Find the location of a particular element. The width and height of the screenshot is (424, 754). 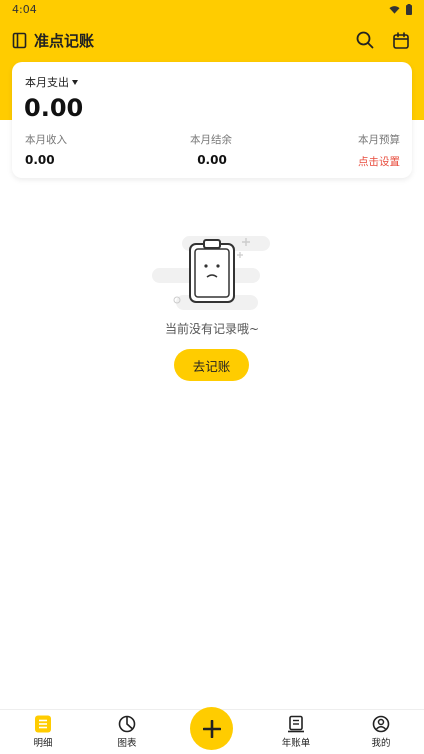

tab-annual-bill-label: 年账单 is located at coordinates (296, 743).